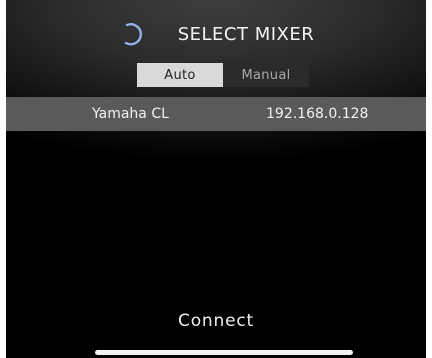  I want to click on tab-auto: Auto, so click(180, 75).